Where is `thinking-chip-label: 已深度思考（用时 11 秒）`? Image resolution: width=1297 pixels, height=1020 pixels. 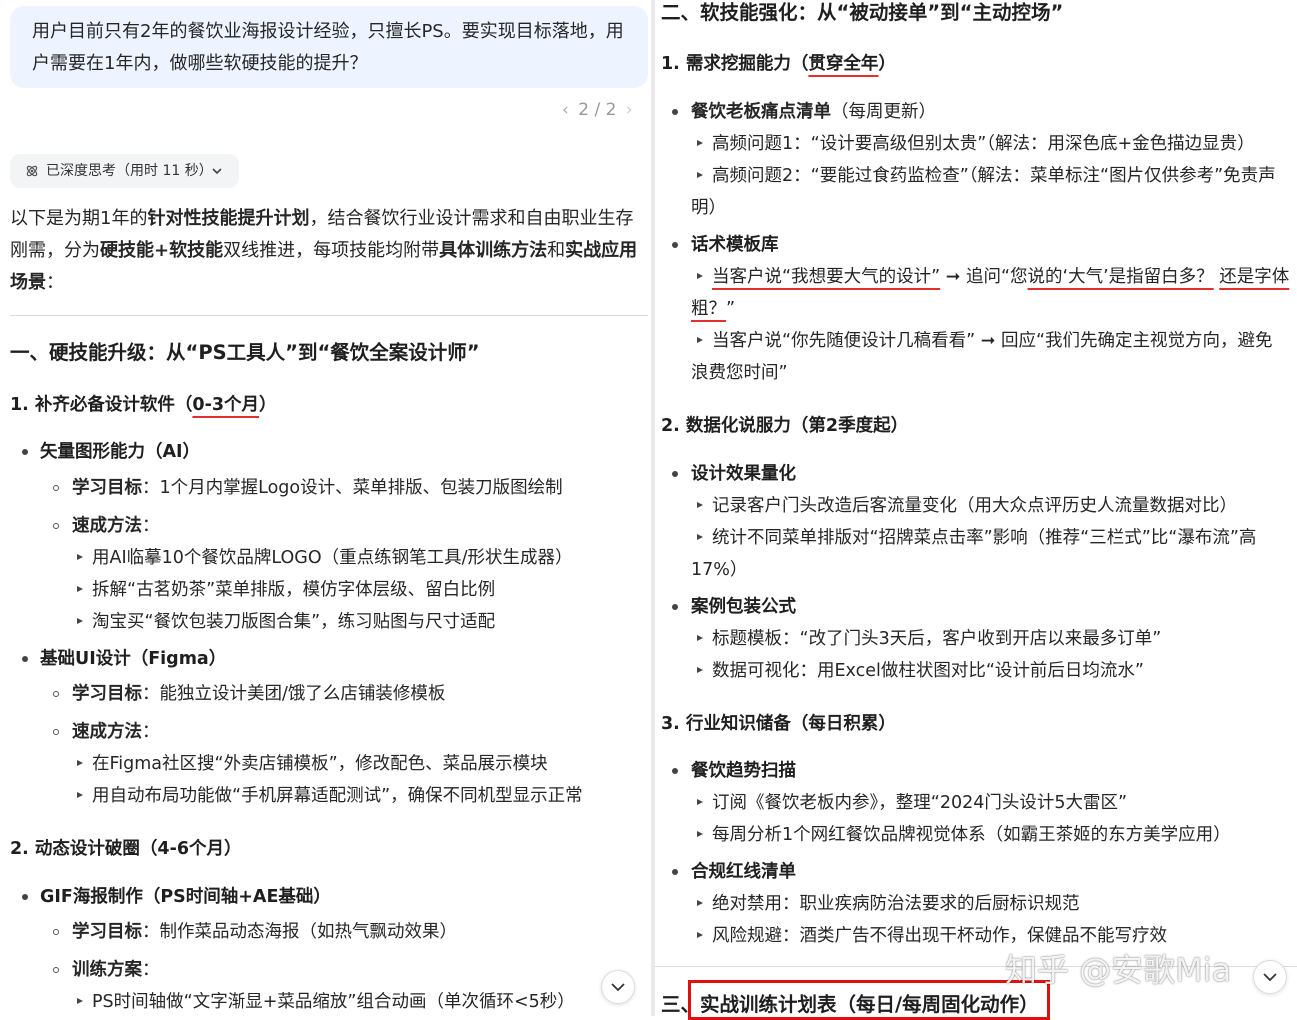
thinking-chip-label: 已深度思考（用时 11 秒） is located at coordinates (129, 171).